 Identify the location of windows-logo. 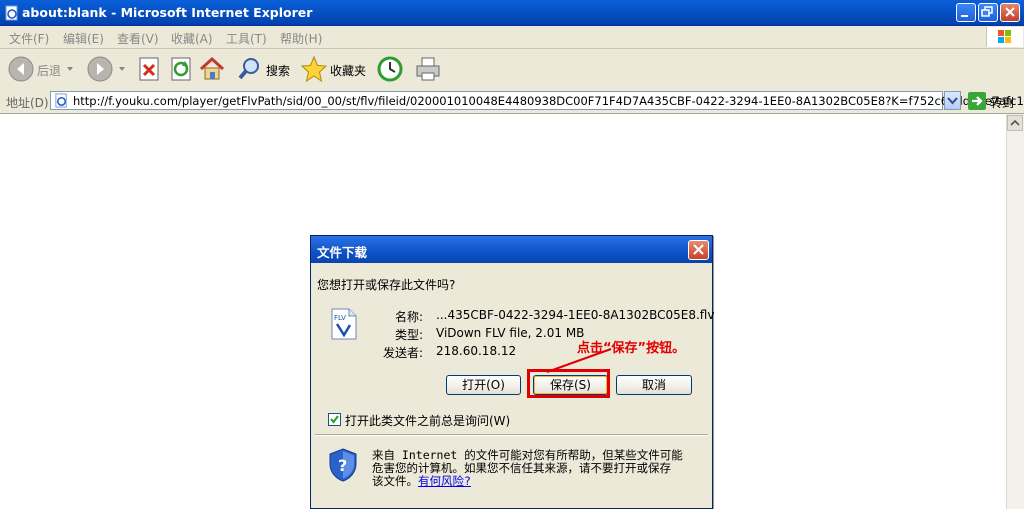
(1004, 37).